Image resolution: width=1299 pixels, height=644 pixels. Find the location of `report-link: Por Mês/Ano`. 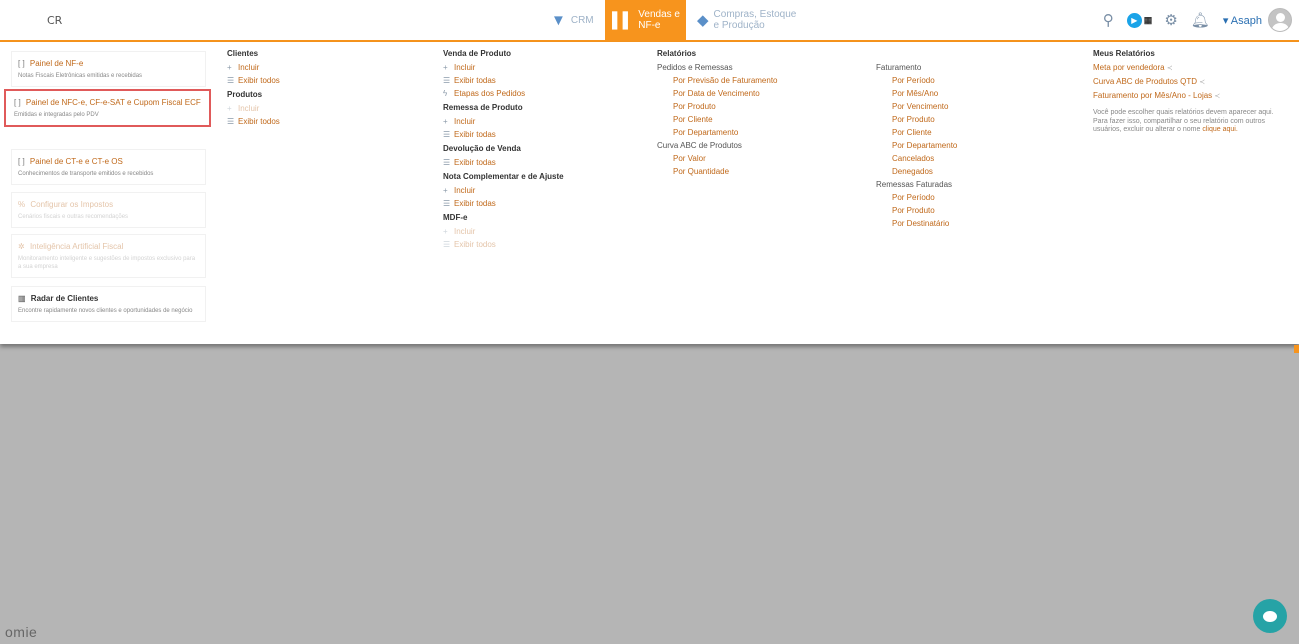

report-link: Por Mês/Ano is located at coordinates (916, 93).